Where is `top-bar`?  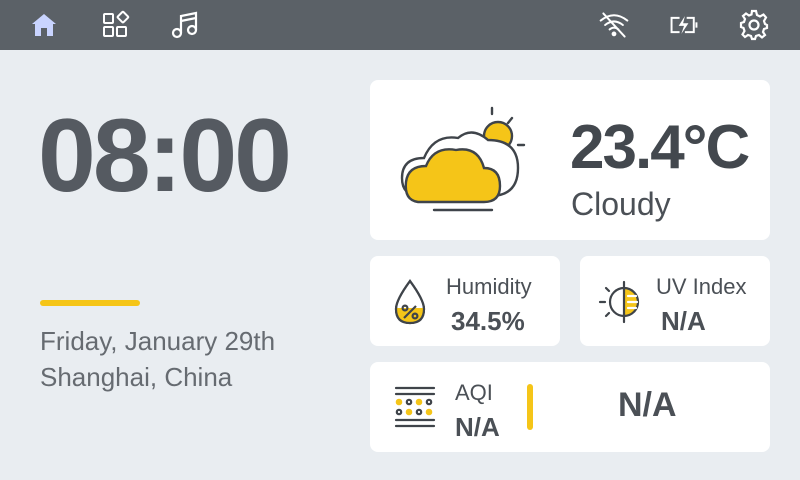
top-bar is located at coordinates (400, 25).